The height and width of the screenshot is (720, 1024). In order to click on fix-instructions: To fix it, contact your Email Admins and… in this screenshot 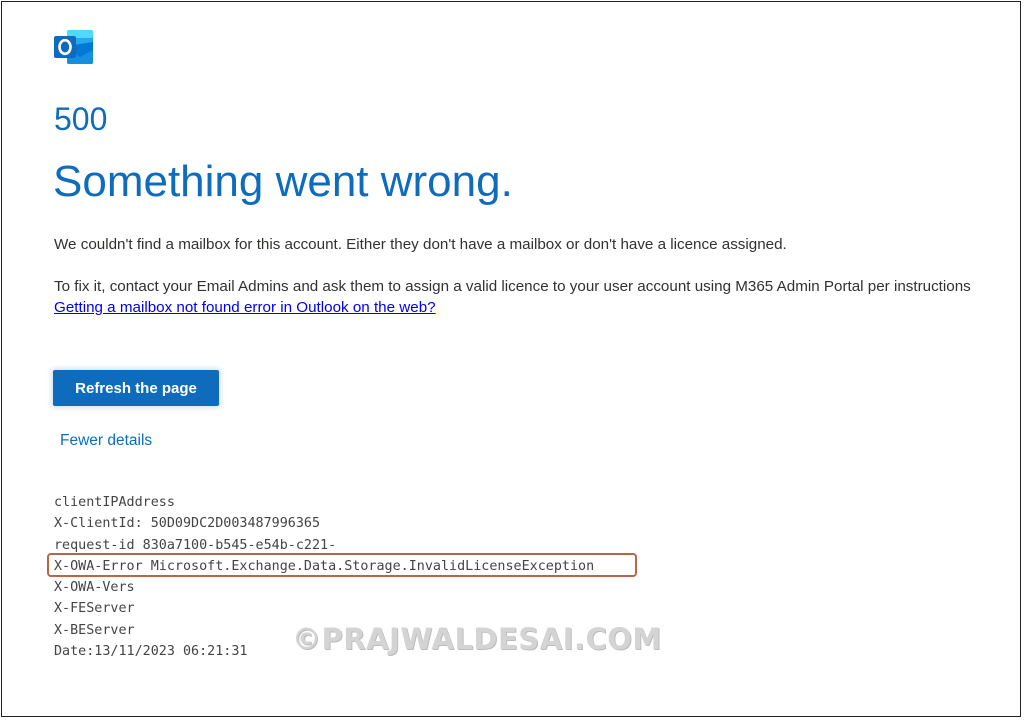, I will do `click(512, 286)`.